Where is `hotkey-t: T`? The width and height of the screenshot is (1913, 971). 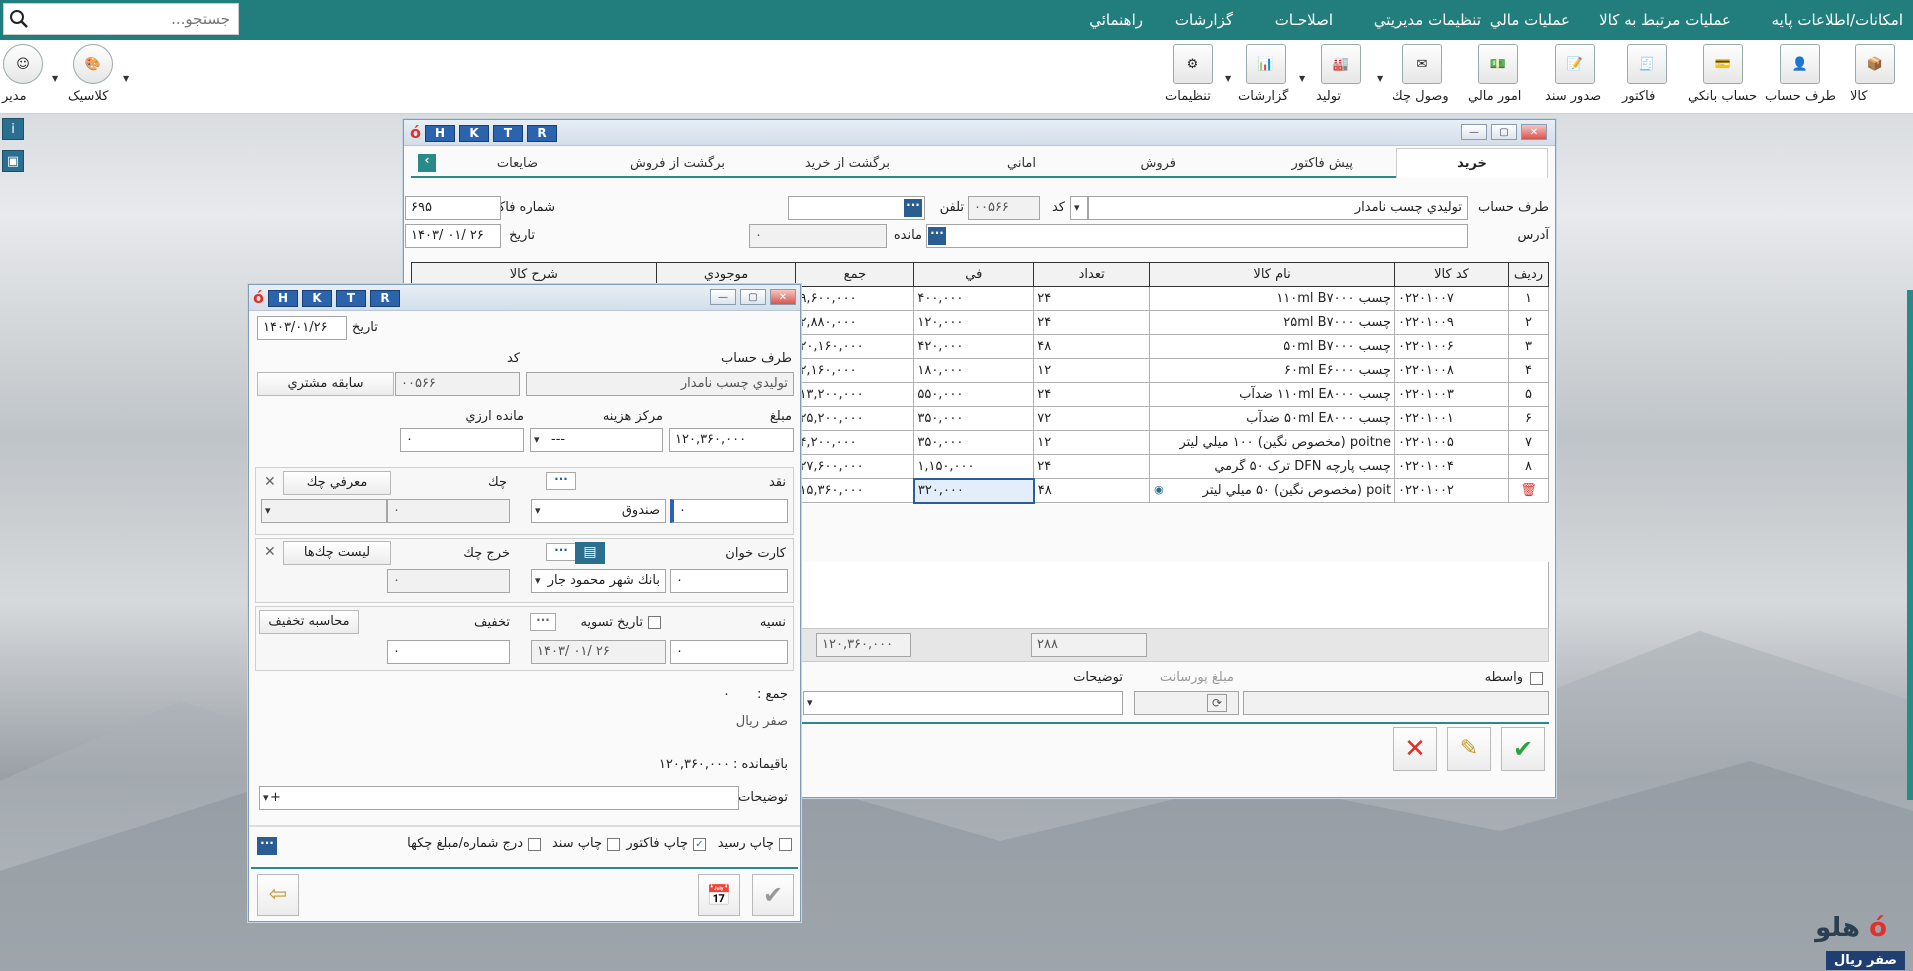 hotkey-t: T is located at coordinates (508, 133).